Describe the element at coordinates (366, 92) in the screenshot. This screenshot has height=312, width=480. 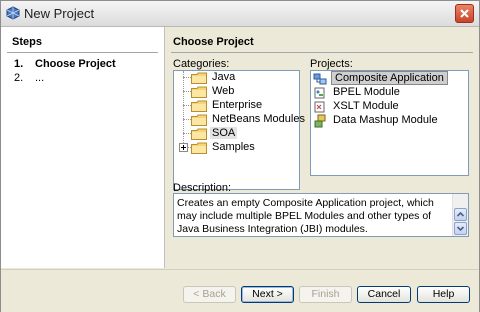
I see `project-label: BPEL Module` at that location.